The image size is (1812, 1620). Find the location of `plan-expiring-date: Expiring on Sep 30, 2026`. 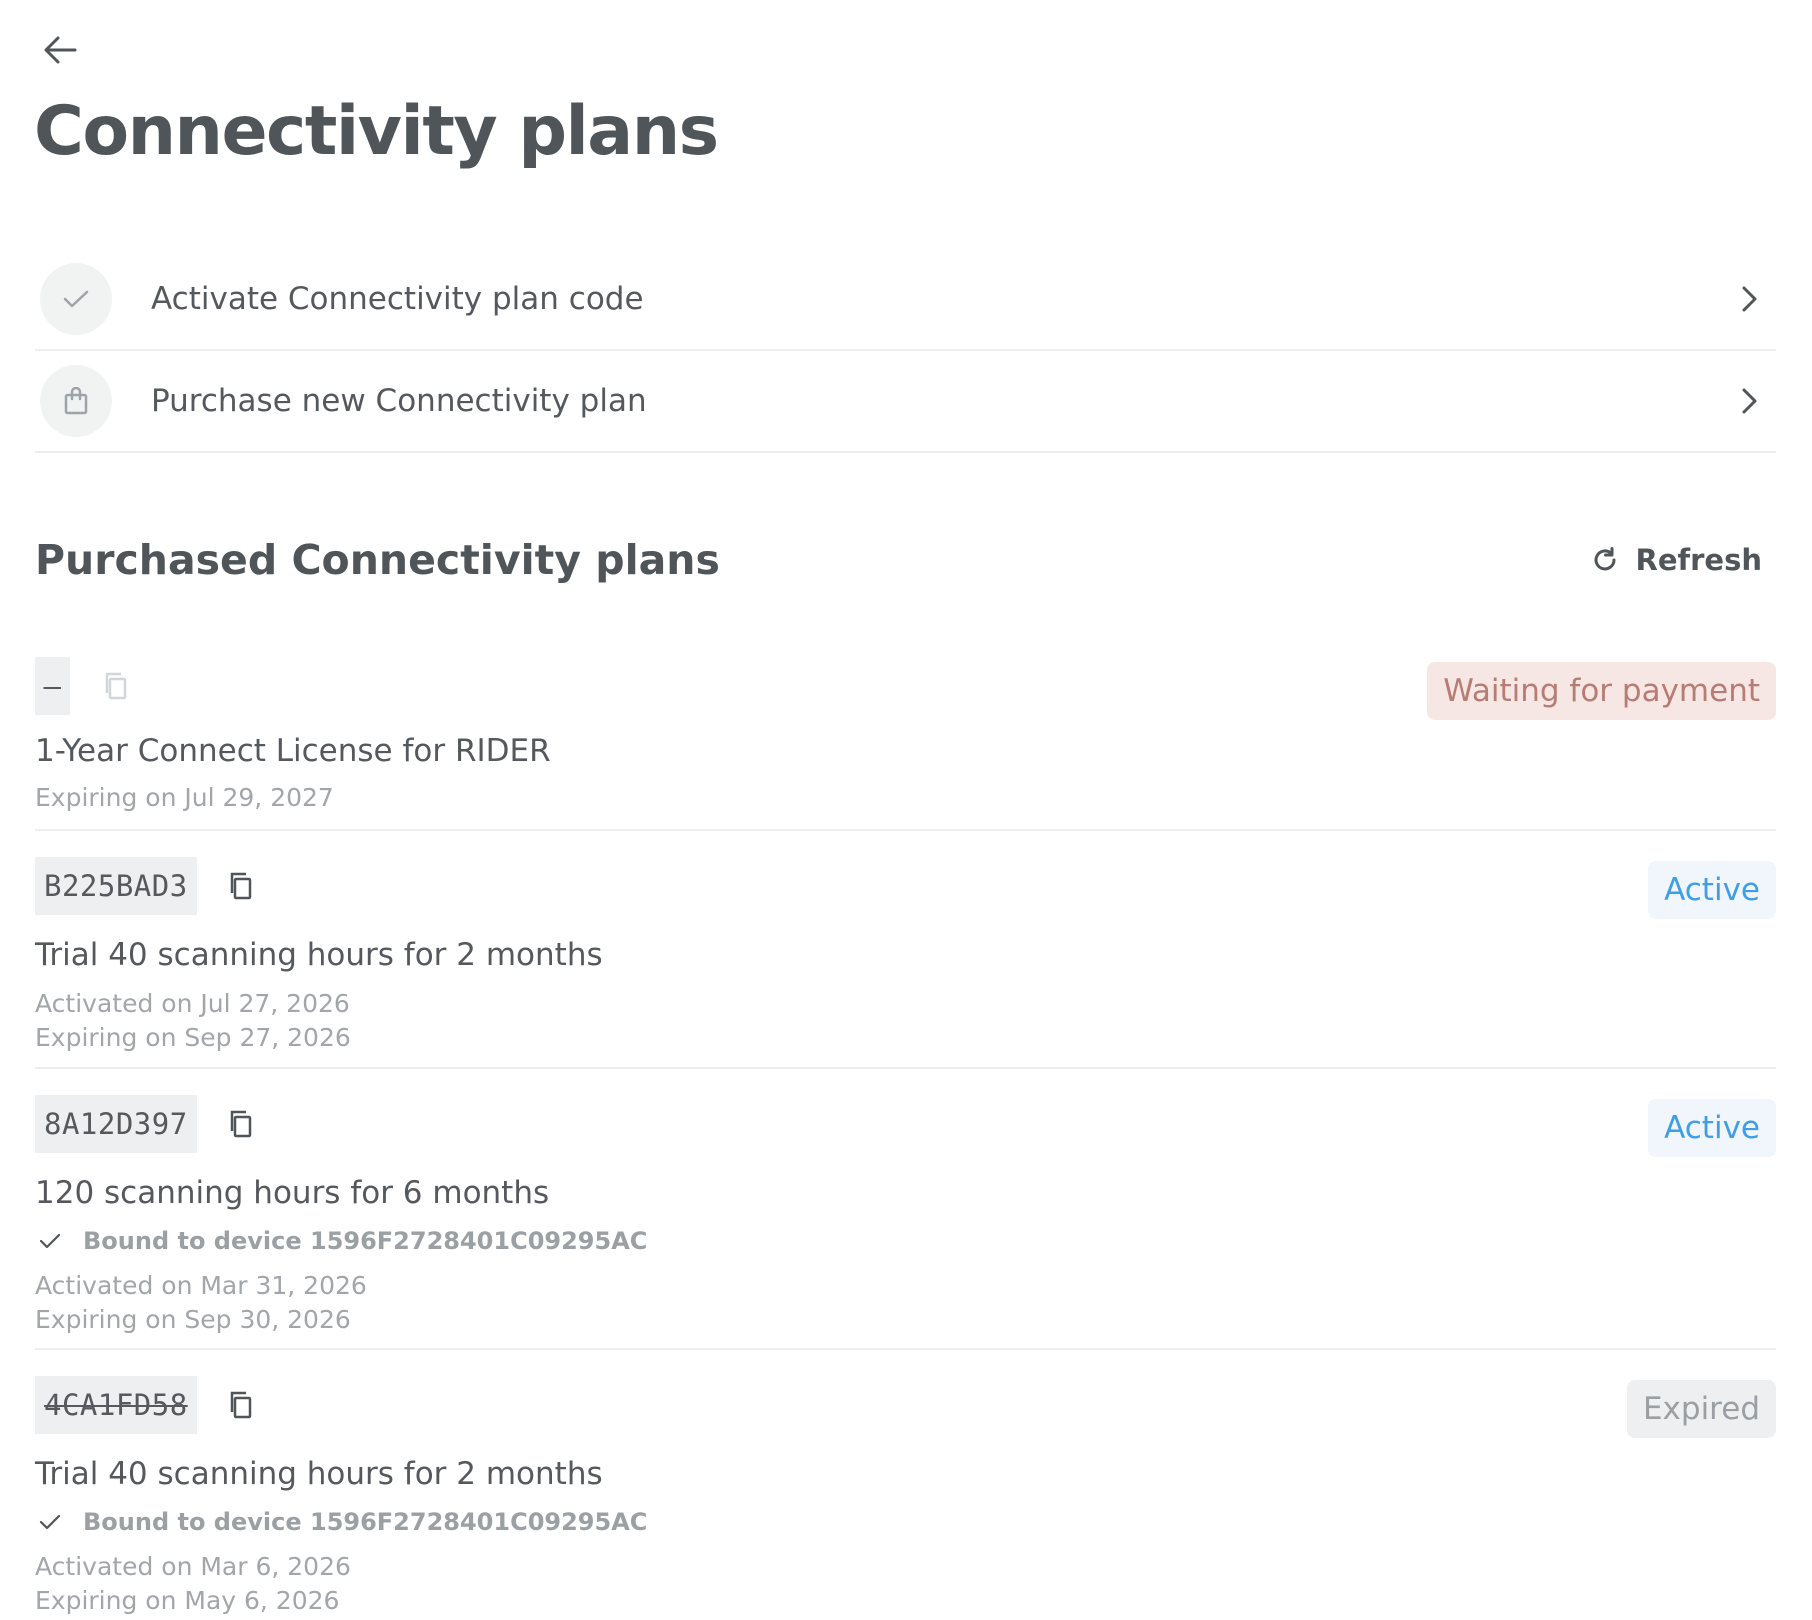

plan-expiring-date: Expiring on Sep 30, 2026 is located at coordinates (193, 1319).